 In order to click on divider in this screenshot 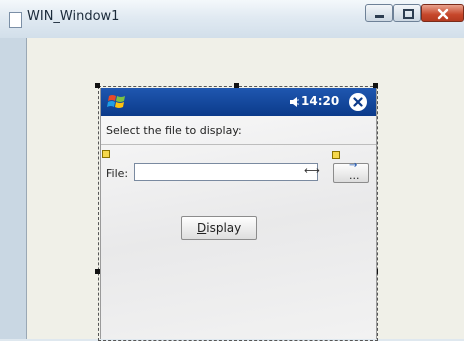, I will do `click(238, 144)`.